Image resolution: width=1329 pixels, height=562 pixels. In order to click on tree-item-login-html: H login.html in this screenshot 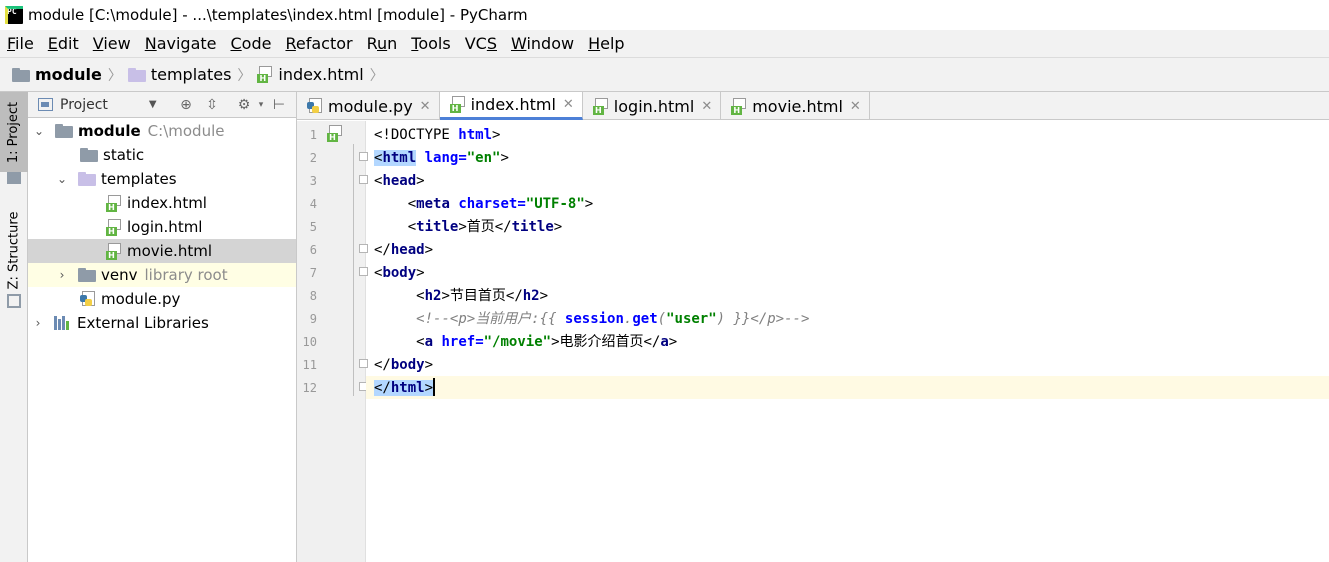, I will do `click(162, 227)`.